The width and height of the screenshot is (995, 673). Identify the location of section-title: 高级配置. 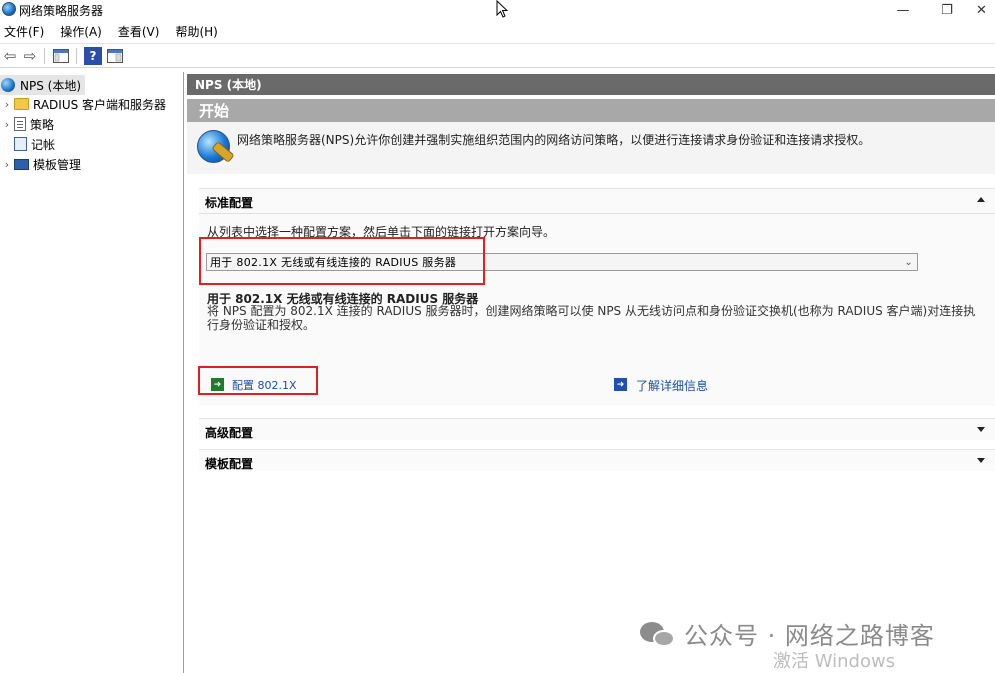
(229, 433).